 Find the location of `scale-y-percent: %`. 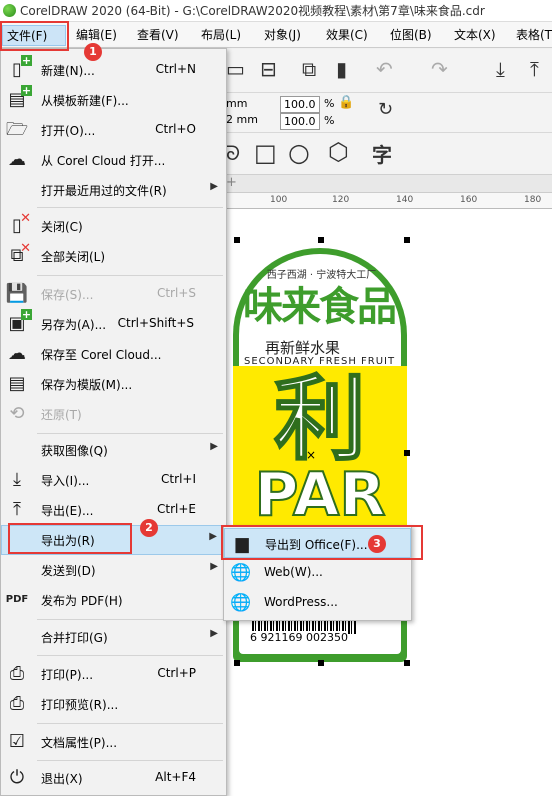

scale-y-percent: % is located at coordinates (329, 120).